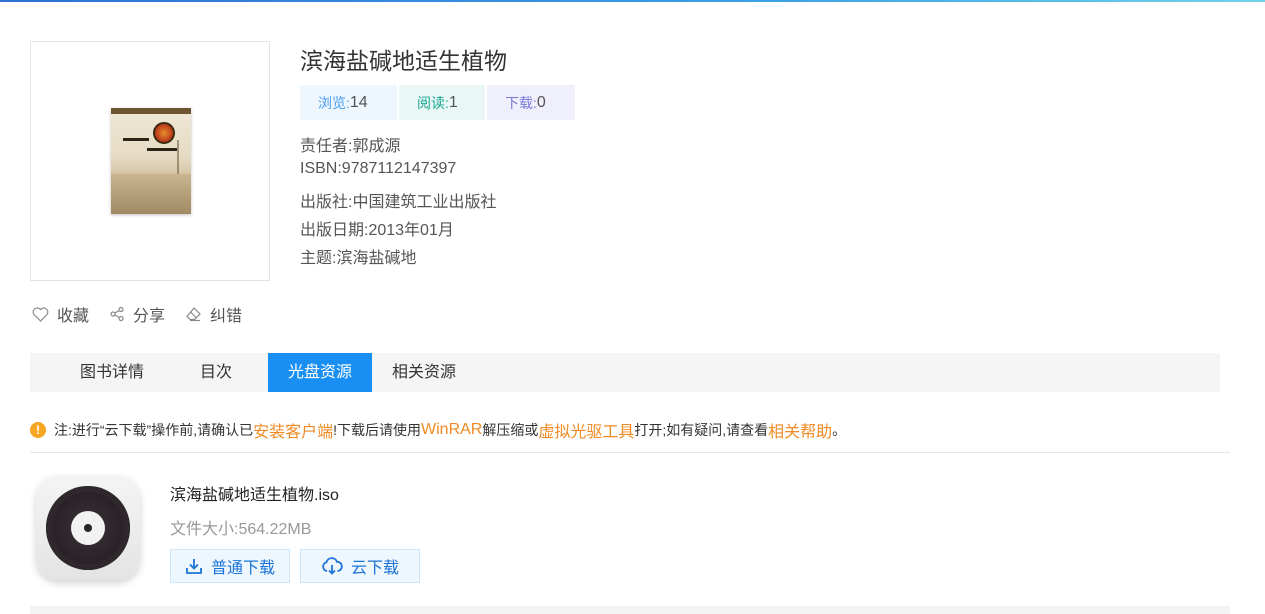 This screenshot has height=614, width=1265. I want to click on book-actions: 收藏 分享 纠错, so click(147, 314).